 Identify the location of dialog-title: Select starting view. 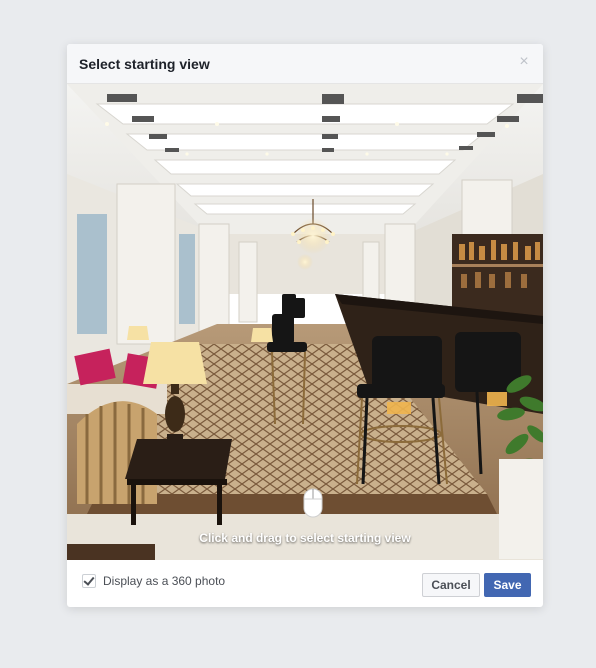
(144, 64).